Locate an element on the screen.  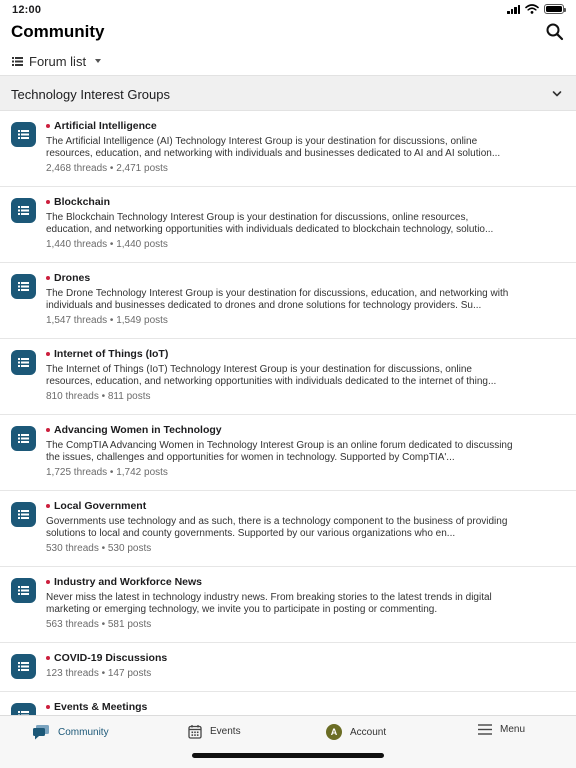
page-title: Community is located at coordinates (58, 31).